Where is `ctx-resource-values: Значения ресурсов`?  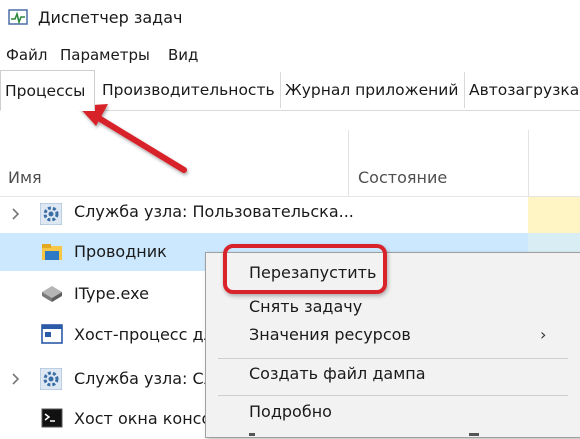
ctx-resource-values: Значения ресурсов is located at coordinates (330, 334).